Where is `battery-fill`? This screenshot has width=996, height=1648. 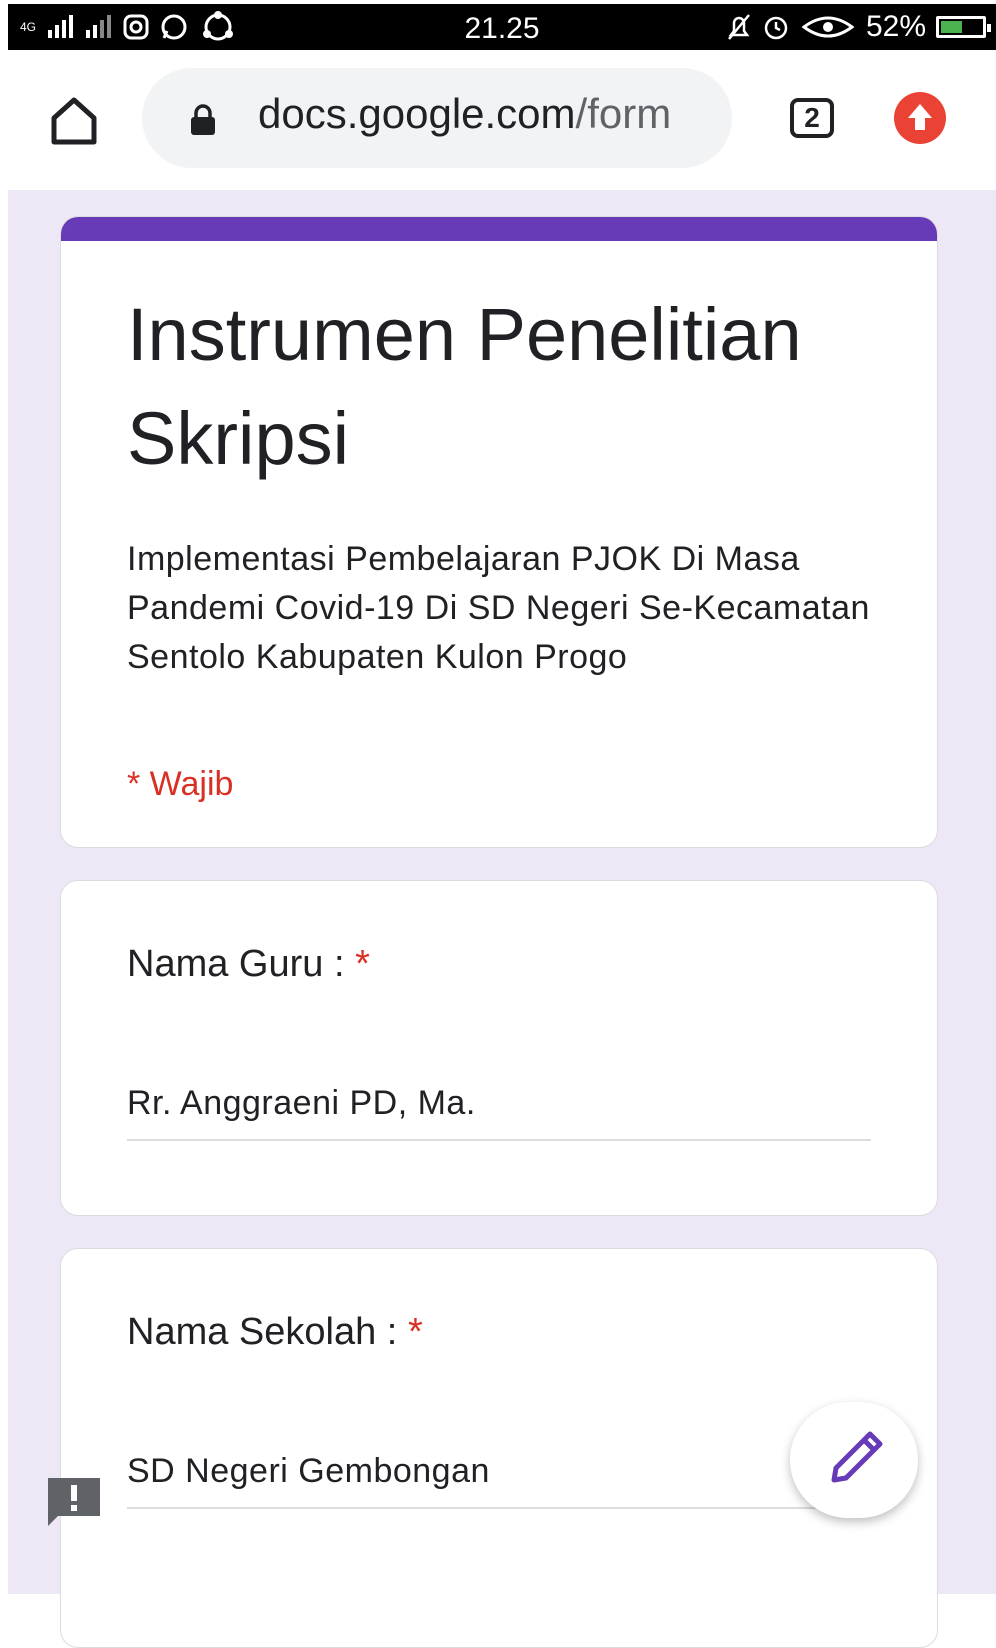
battery-fill is located at coordinates (951, 27).